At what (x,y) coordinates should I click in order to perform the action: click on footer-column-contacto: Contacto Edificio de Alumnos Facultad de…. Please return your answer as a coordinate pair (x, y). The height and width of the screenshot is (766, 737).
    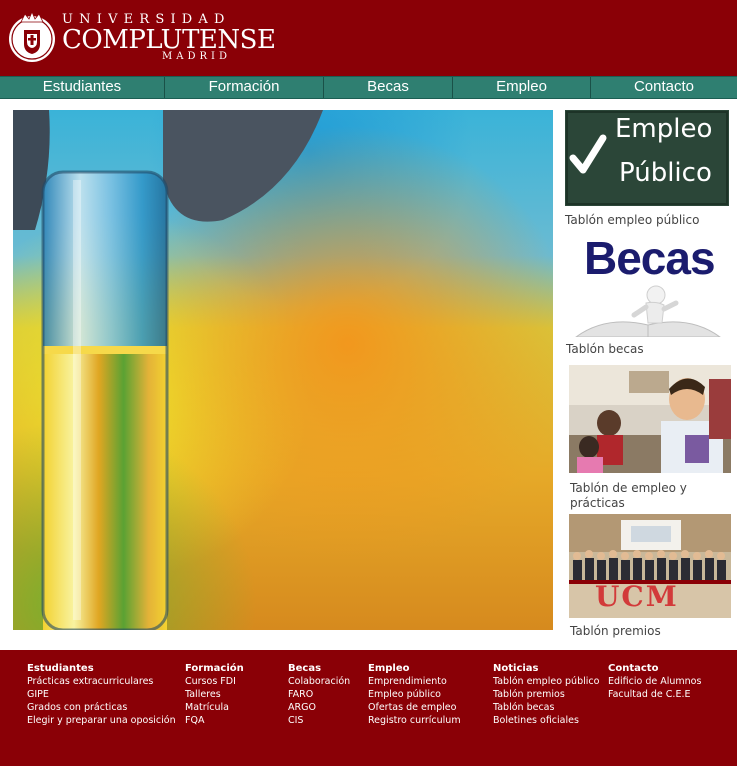
    Looking at the image, I should click on (654, 681).